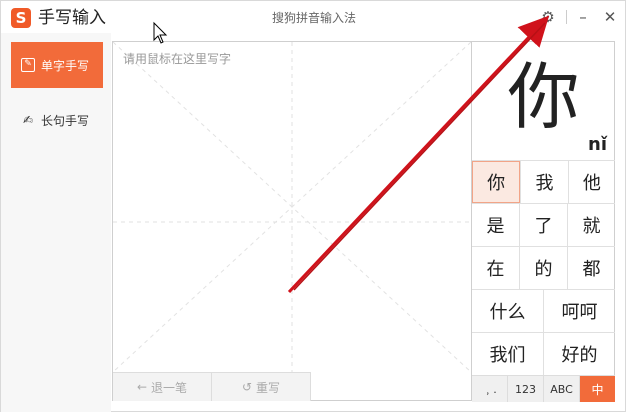 Image resolution: width=626 pixels, height=412 pixels. Describe the element at coordinates (65, 120) in the screenshot. I see `sidebar-item-label: 长句手写` at that location.